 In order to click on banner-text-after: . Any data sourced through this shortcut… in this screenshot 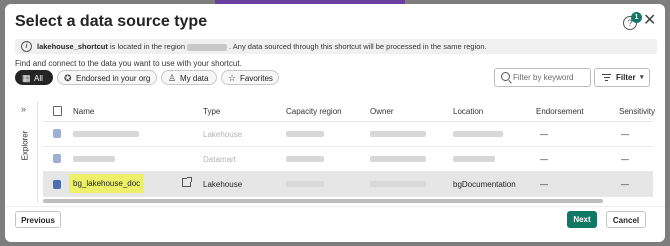, I will do `click(358, 46)`.